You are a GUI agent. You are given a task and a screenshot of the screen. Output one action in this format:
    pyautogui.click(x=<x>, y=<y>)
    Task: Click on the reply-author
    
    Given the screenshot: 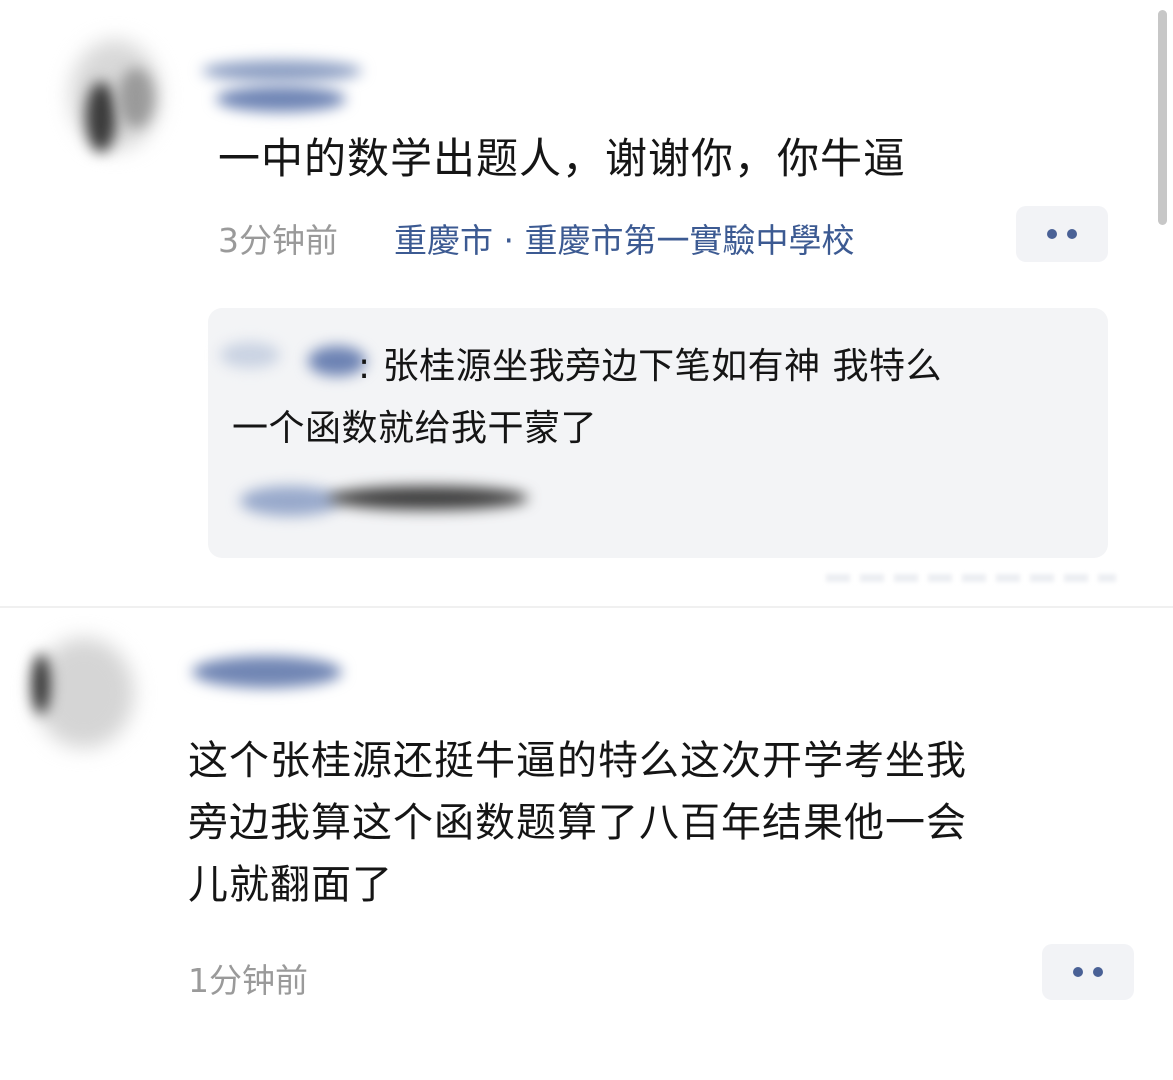 What is the action you would take?
    pyautogui.click(x=293, y=362)
    